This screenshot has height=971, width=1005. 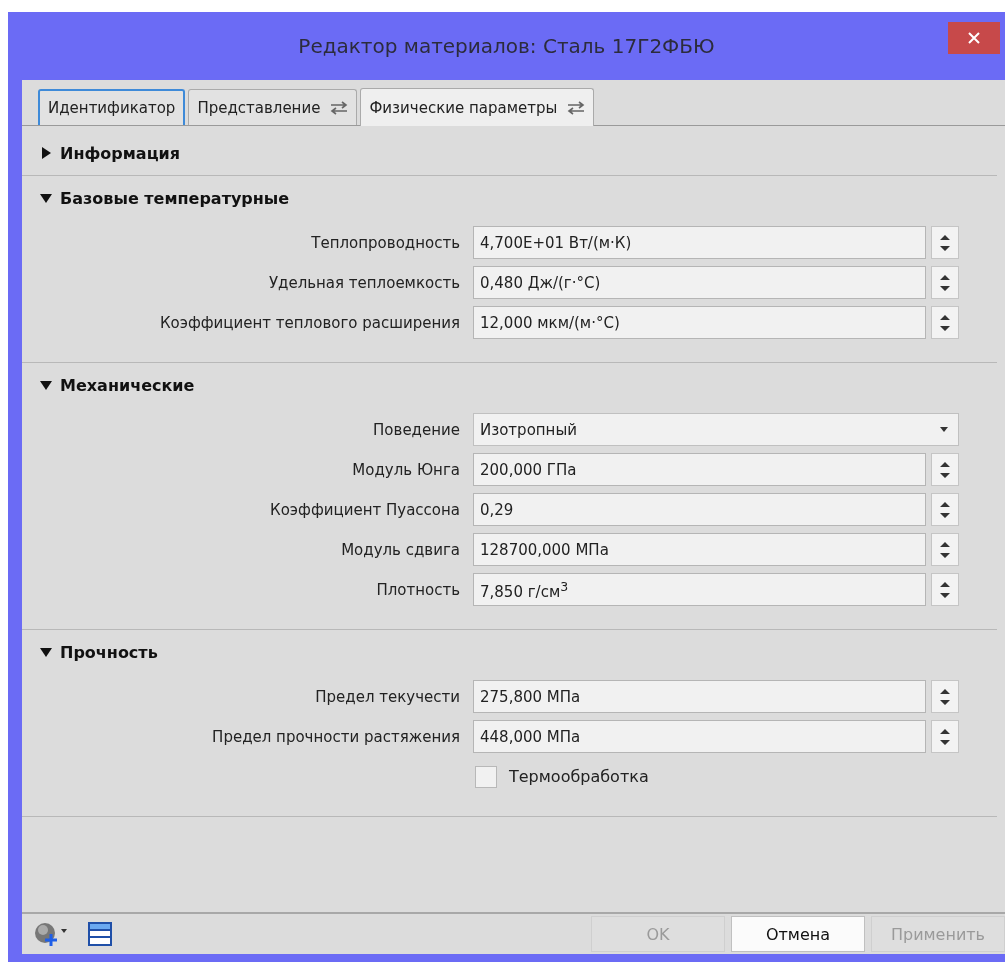 What do you see at coordinates (336, 736) in the screenshot?
I see `field-label: Предел прочности растяжения` at bounding box center [336, 736].